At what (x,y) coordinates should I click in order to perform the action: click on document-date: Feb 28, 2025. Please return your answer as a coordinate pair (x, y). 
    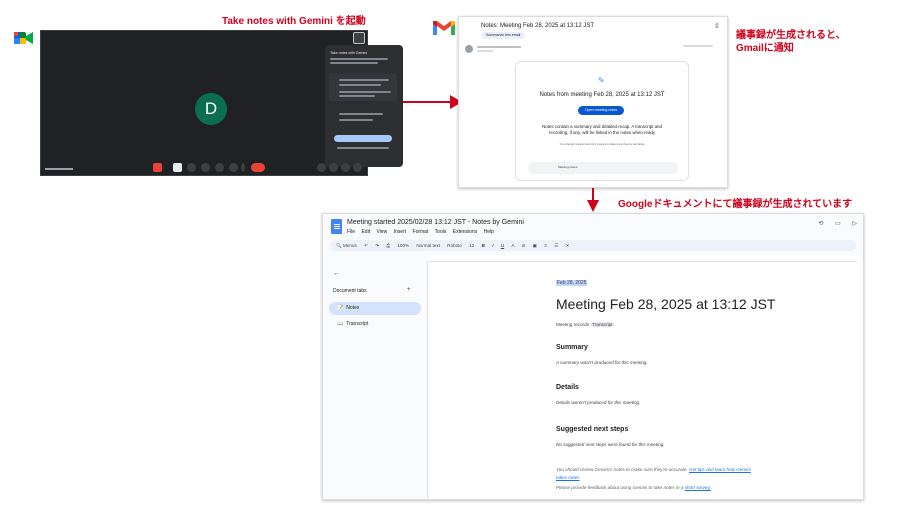
    Looking at the image, I should click on (572, 283).